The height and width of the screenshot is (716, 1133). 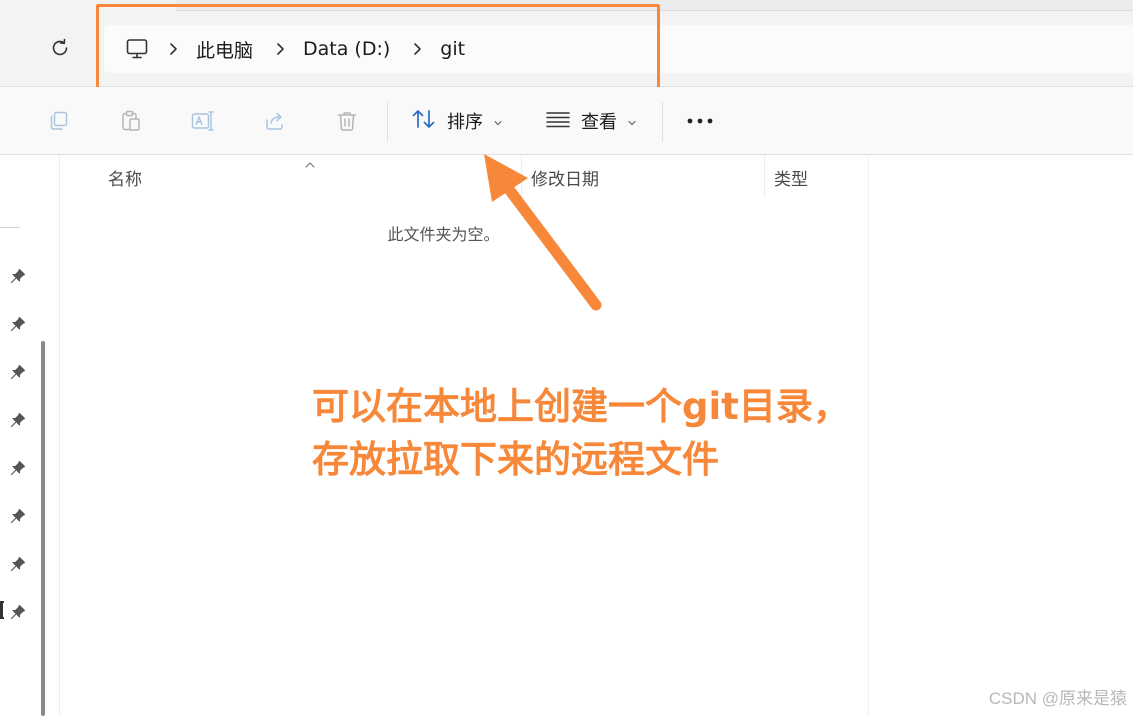 What do you see at coordinates (203, 121) in the screenshot?
I see `rename-icon` at bounding box center [203, 121].